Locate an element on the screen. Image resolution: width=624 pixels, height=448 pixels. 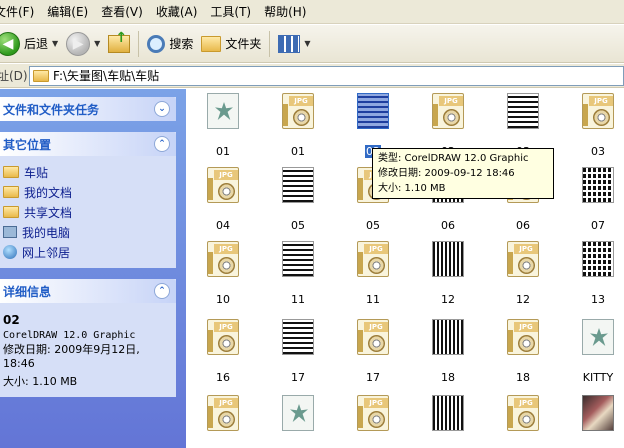
file-name-label: 07 is located at coordinates (598, 225).